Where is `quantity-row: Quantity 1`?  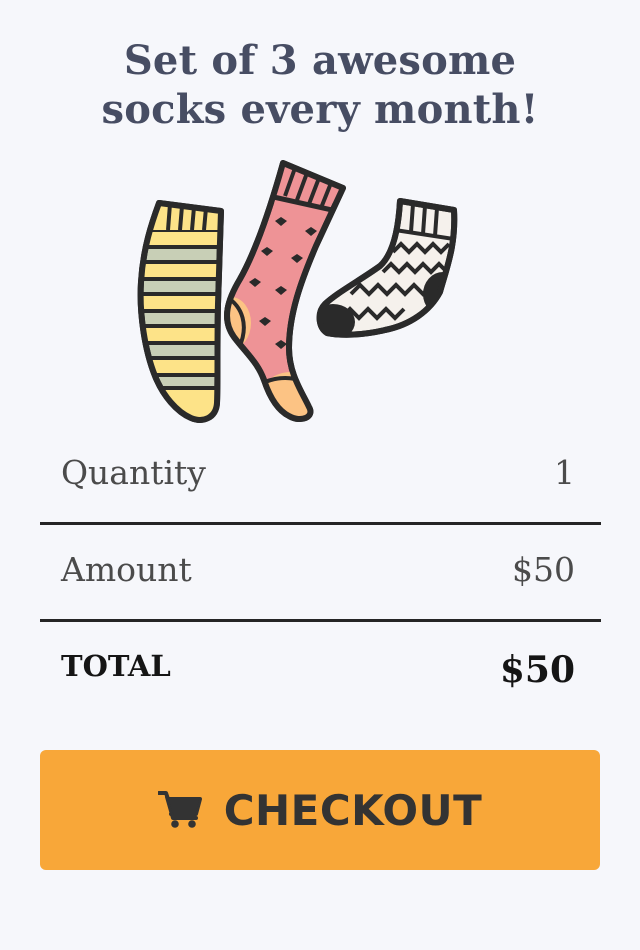 quantity-row: Quantity 1 is located at coordinates (320, 476).